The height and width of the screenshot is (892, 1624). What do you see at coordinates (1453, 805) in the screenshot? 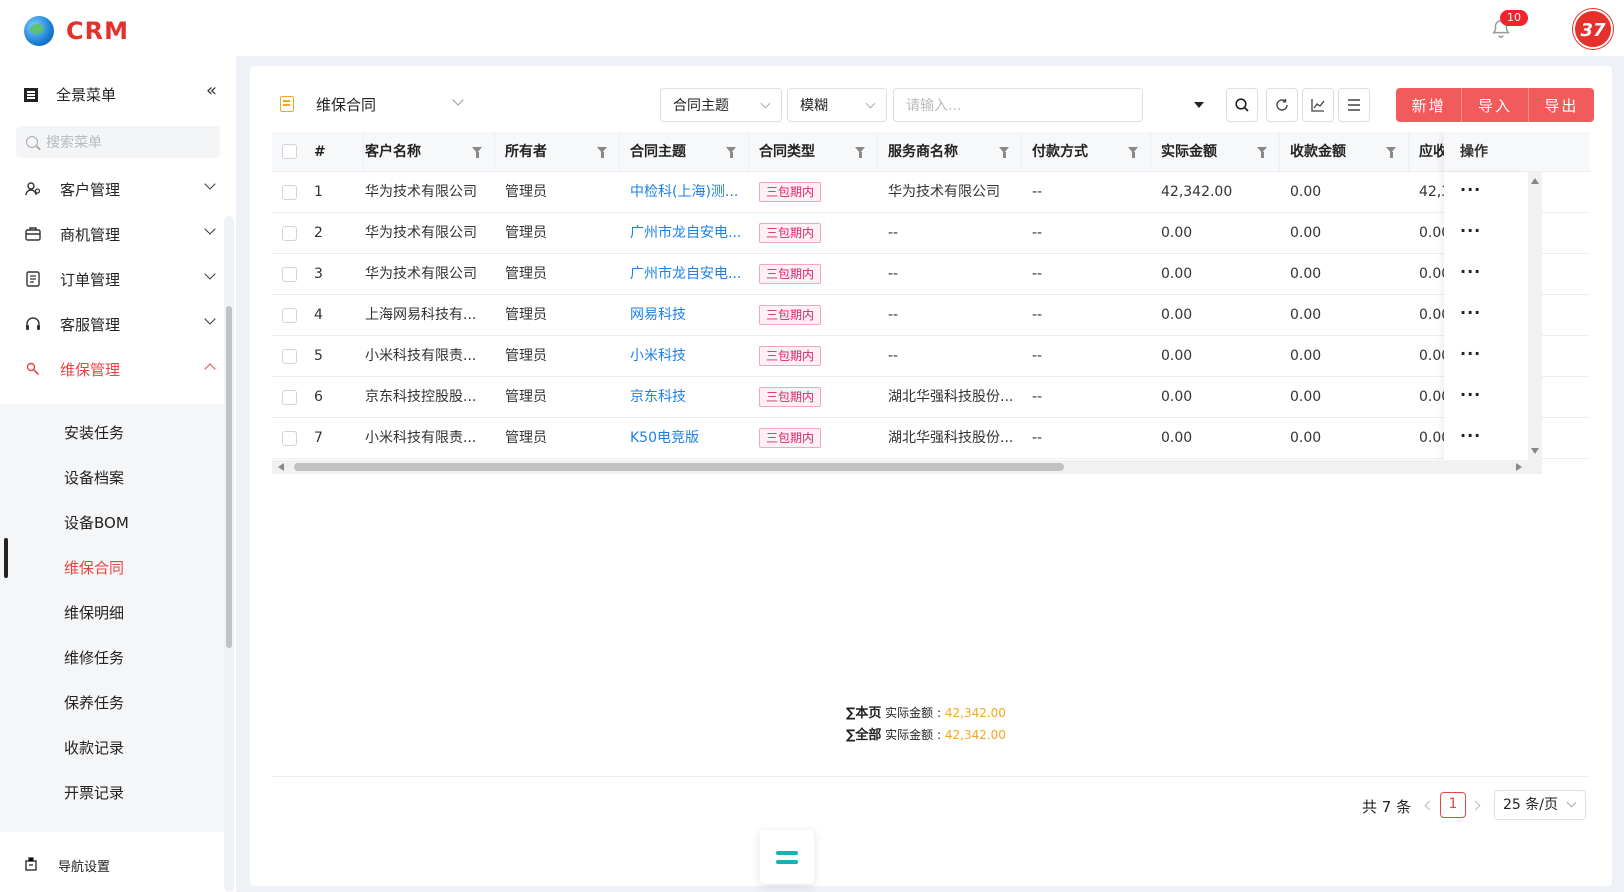
I see `pagination-current-page: 1` at bounding box center [1453, 805].